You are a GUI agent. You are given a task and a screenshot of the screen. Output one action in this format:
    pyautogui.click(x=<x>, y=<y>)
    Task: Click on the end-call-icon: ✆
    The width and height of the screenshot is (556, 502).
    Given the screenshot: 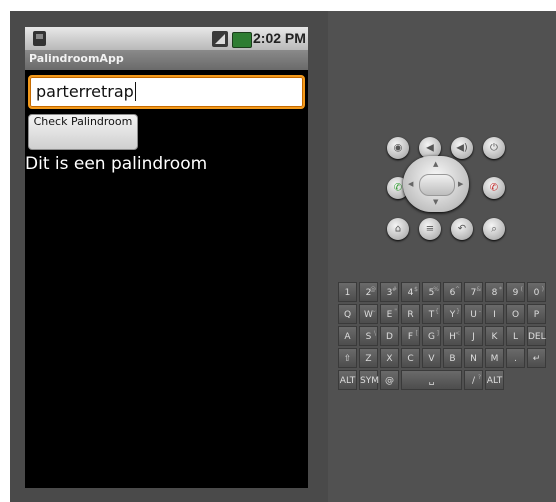 What is the action you would take?
    pyautogui.click(x=494, y=188)
    